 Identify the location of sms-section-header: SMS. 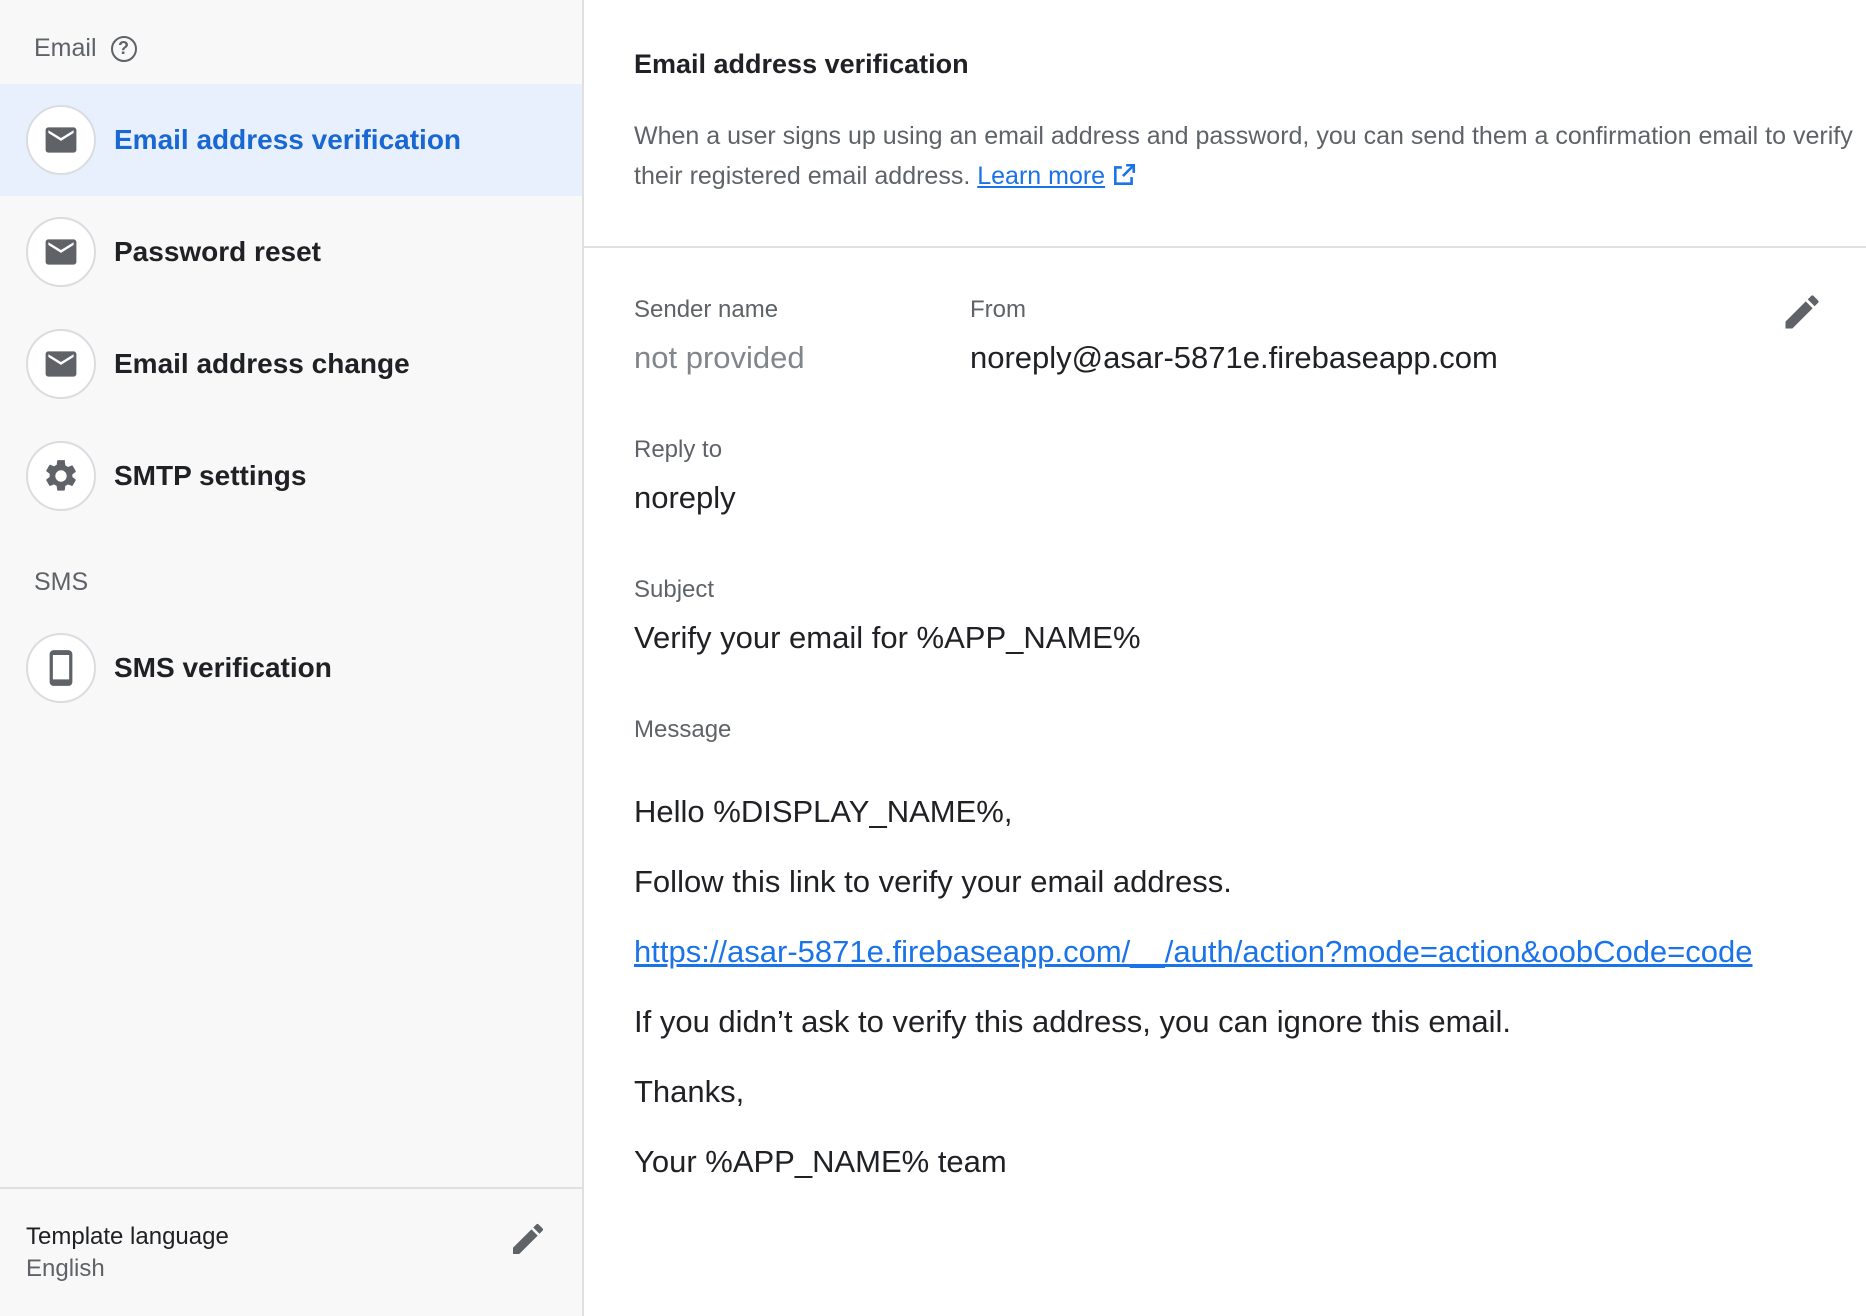
(61, 582).